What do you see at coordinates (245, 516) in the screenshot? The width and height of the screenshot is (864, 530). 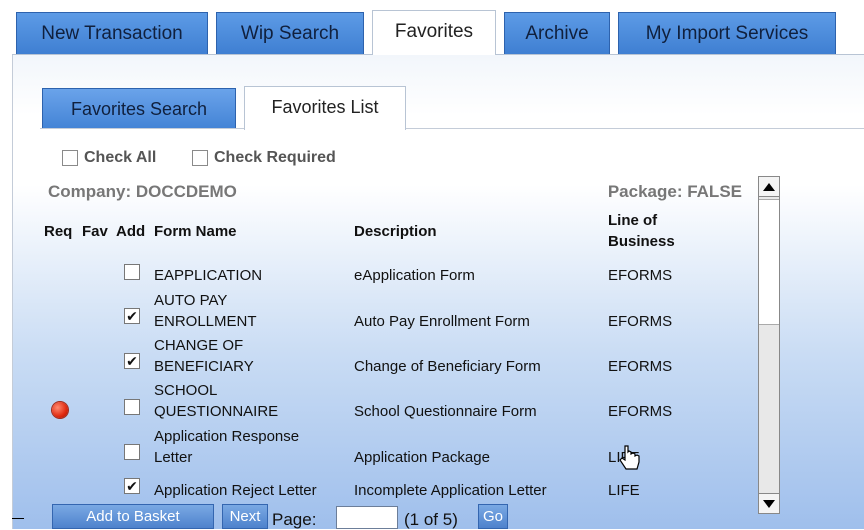 I see `next-page-button: Next` at bounding box center [245, 516].